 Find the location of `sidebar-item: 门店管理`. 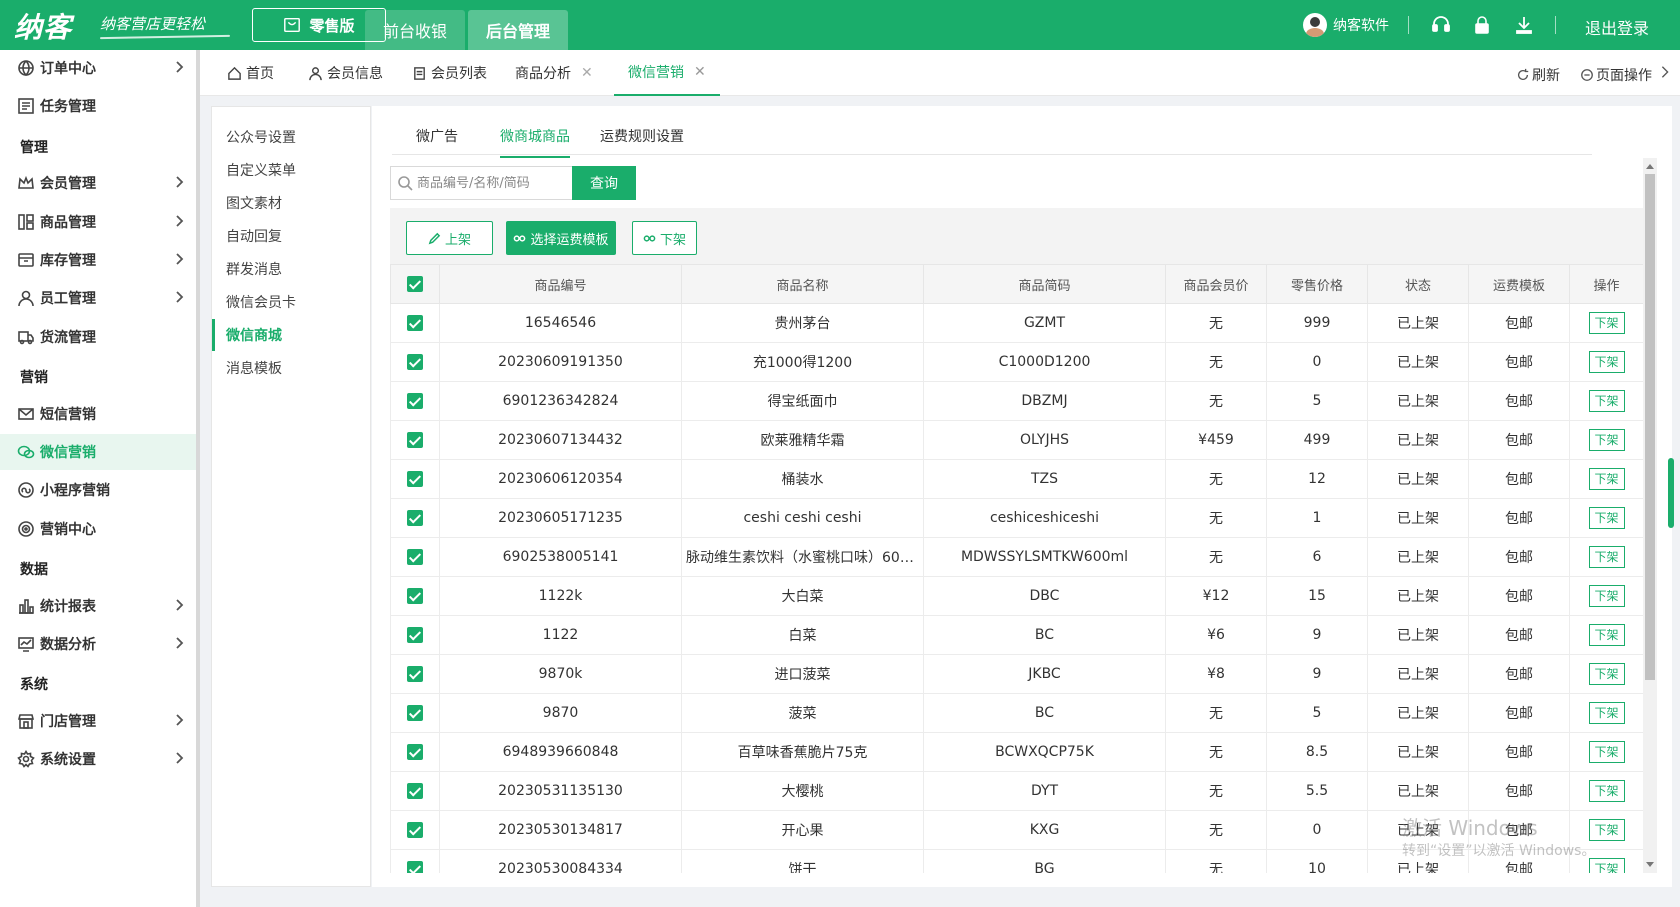

sidebar-item: 门店管理 is located at coordinates (98, 721).